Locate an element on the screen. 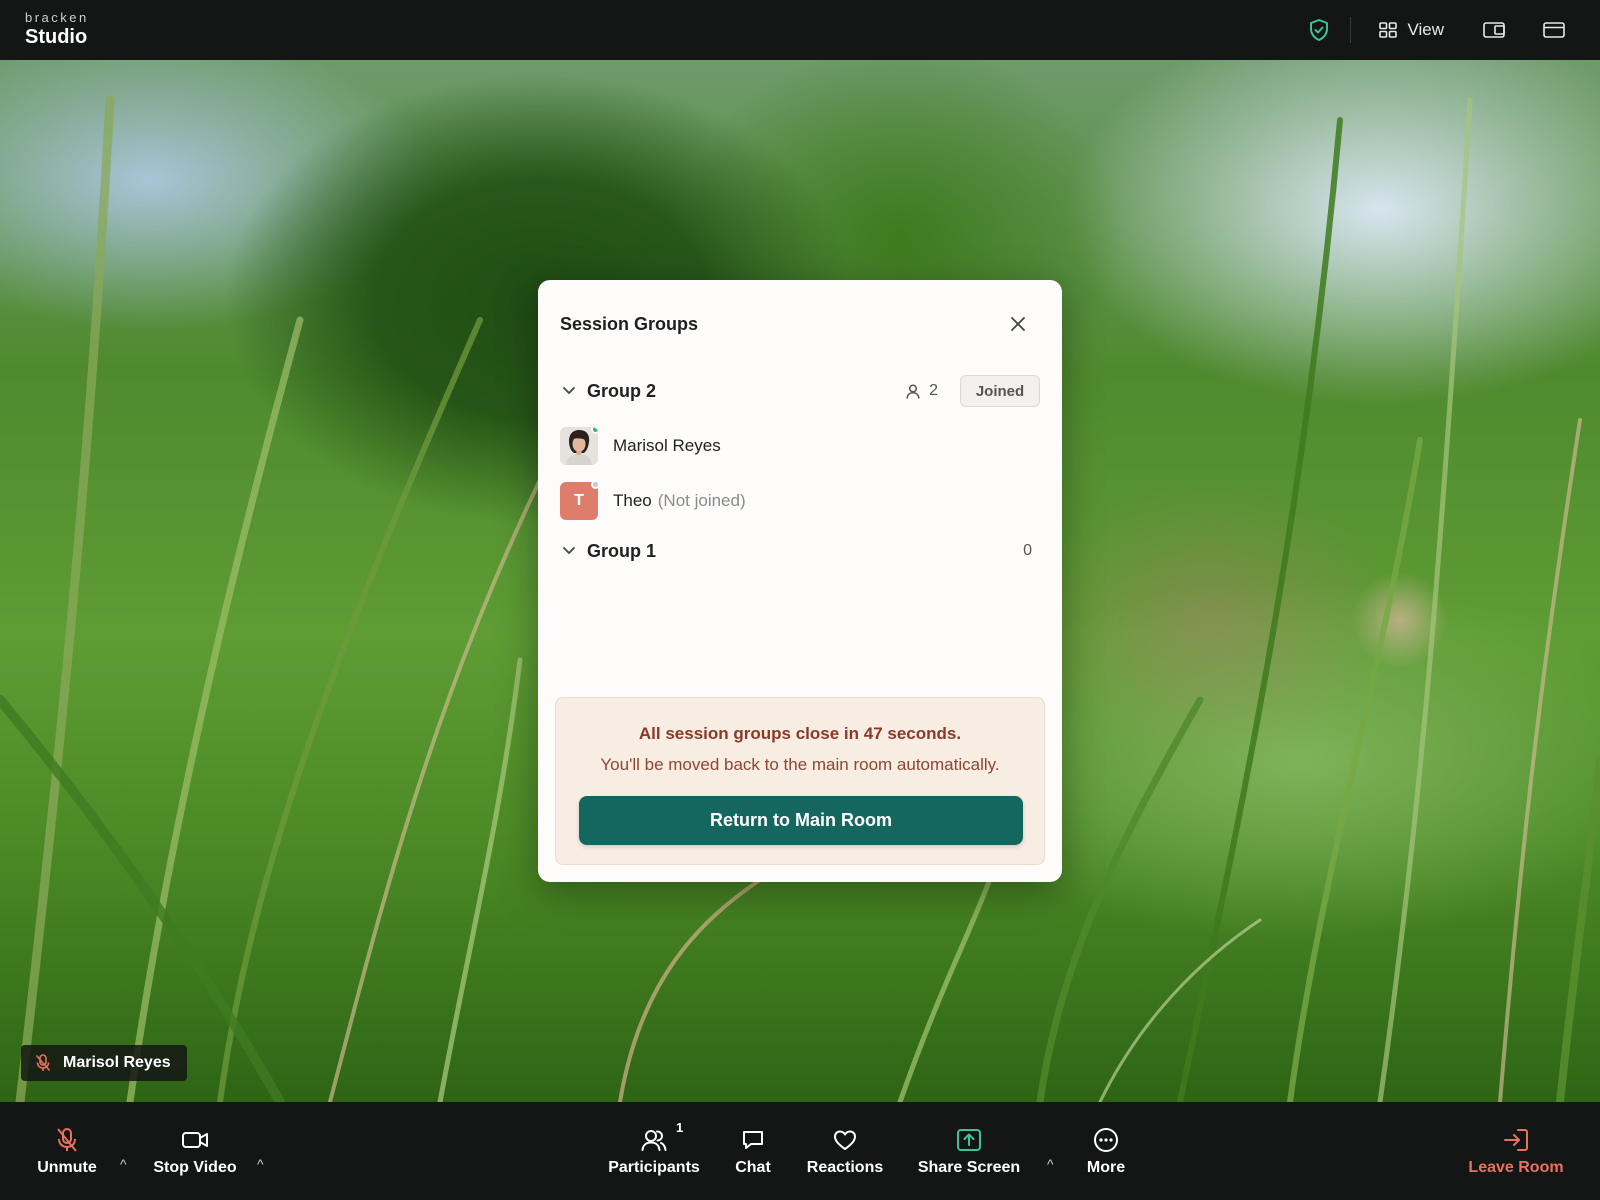  audio-options-caret: ^ is located at coordinates (123, 1164).